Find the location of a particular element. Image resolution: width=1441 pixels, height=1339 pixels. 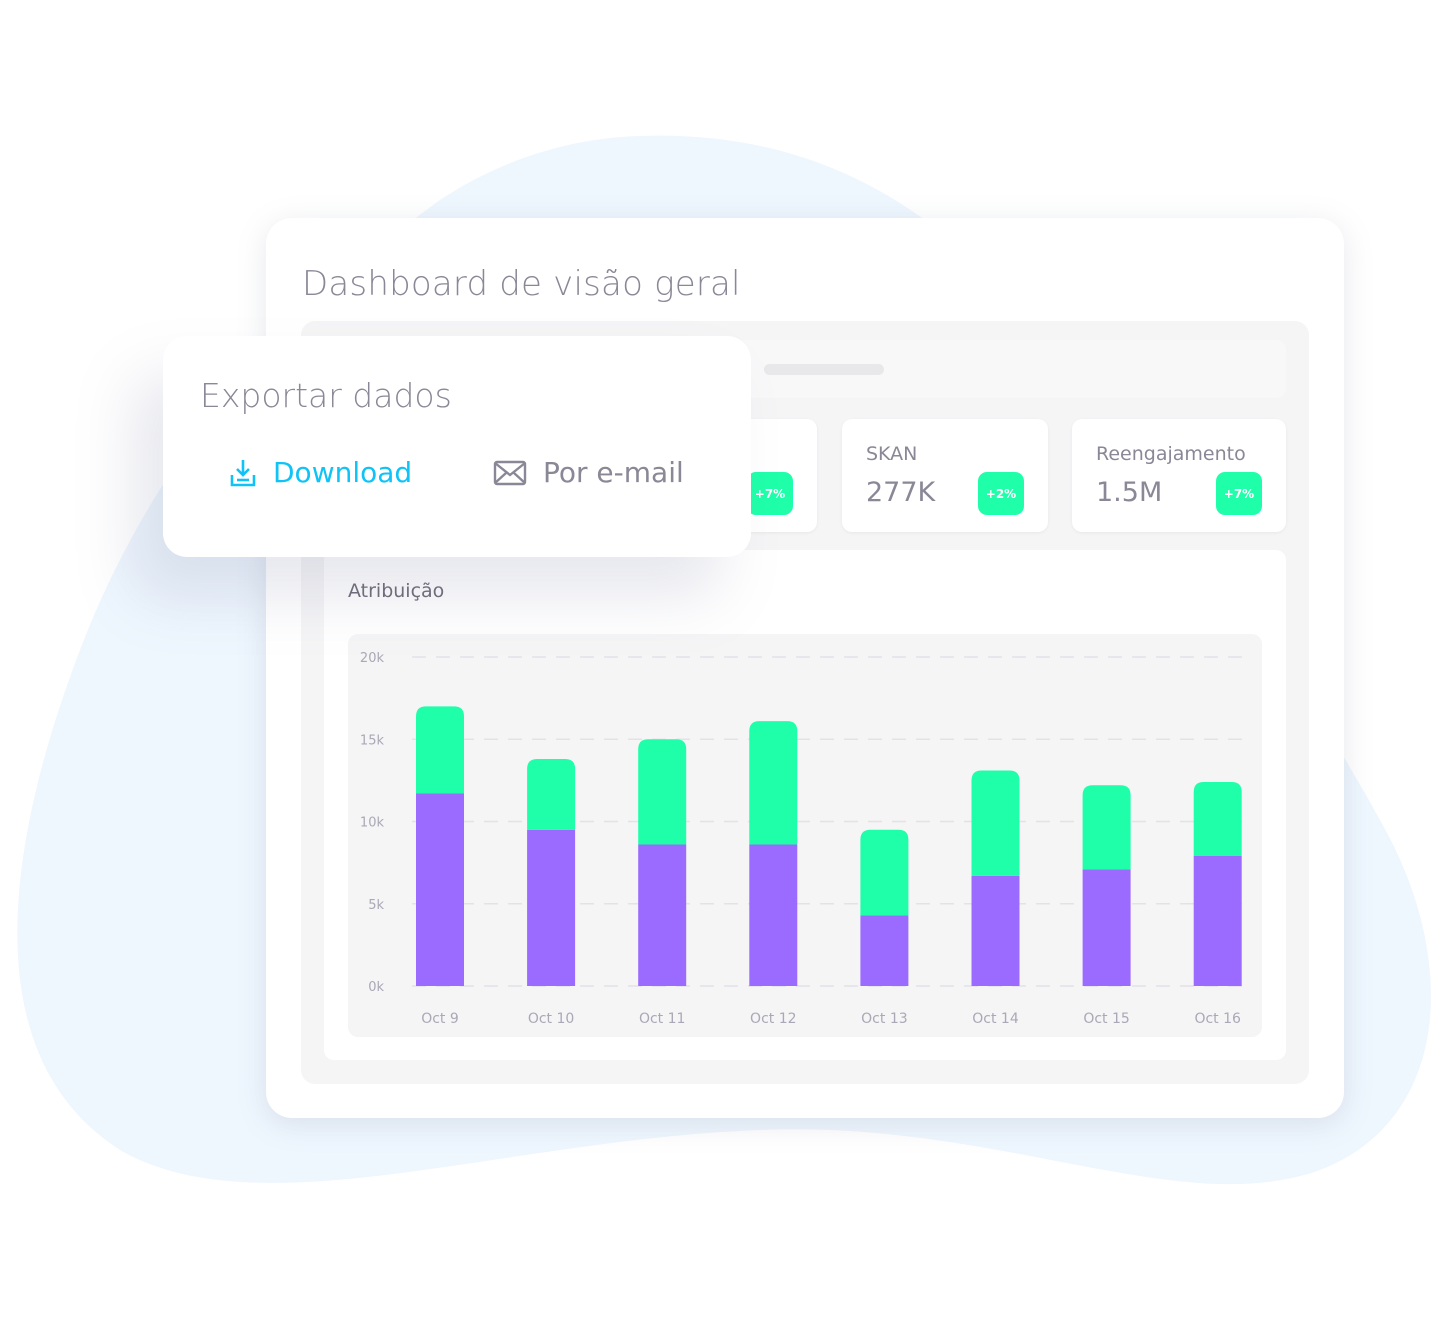

download-button: Download is located at coordinates (320, 472).